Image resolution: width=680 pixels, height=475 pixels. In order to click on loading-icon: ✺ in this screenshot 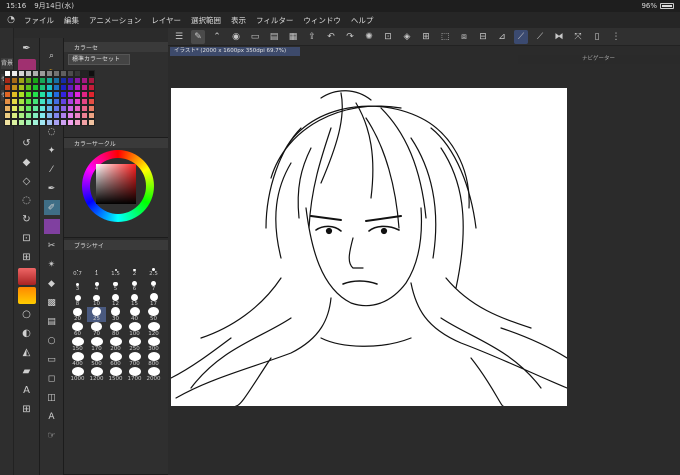, I will do `click(369, 37)`.